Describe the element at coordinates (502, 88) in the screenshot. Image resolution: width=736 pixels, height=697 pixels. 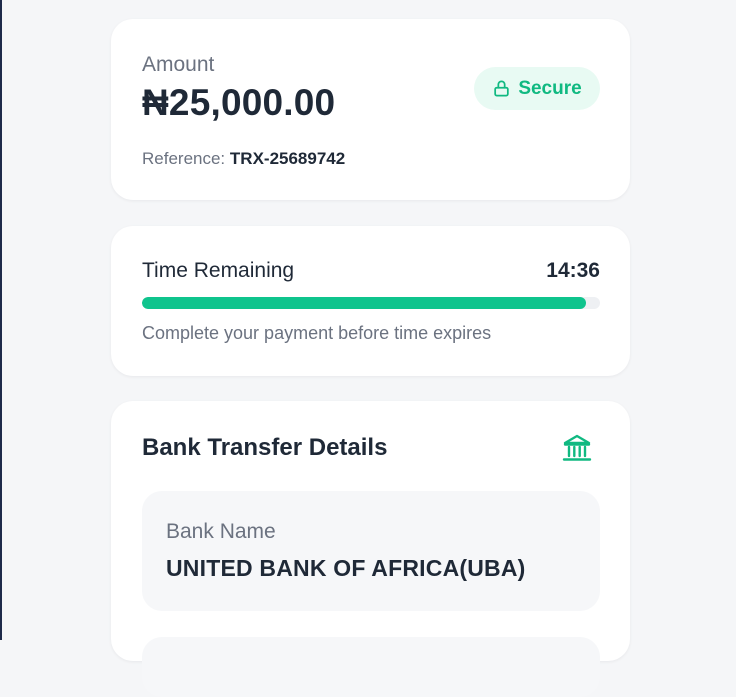
I see `lock-icon` at that location.